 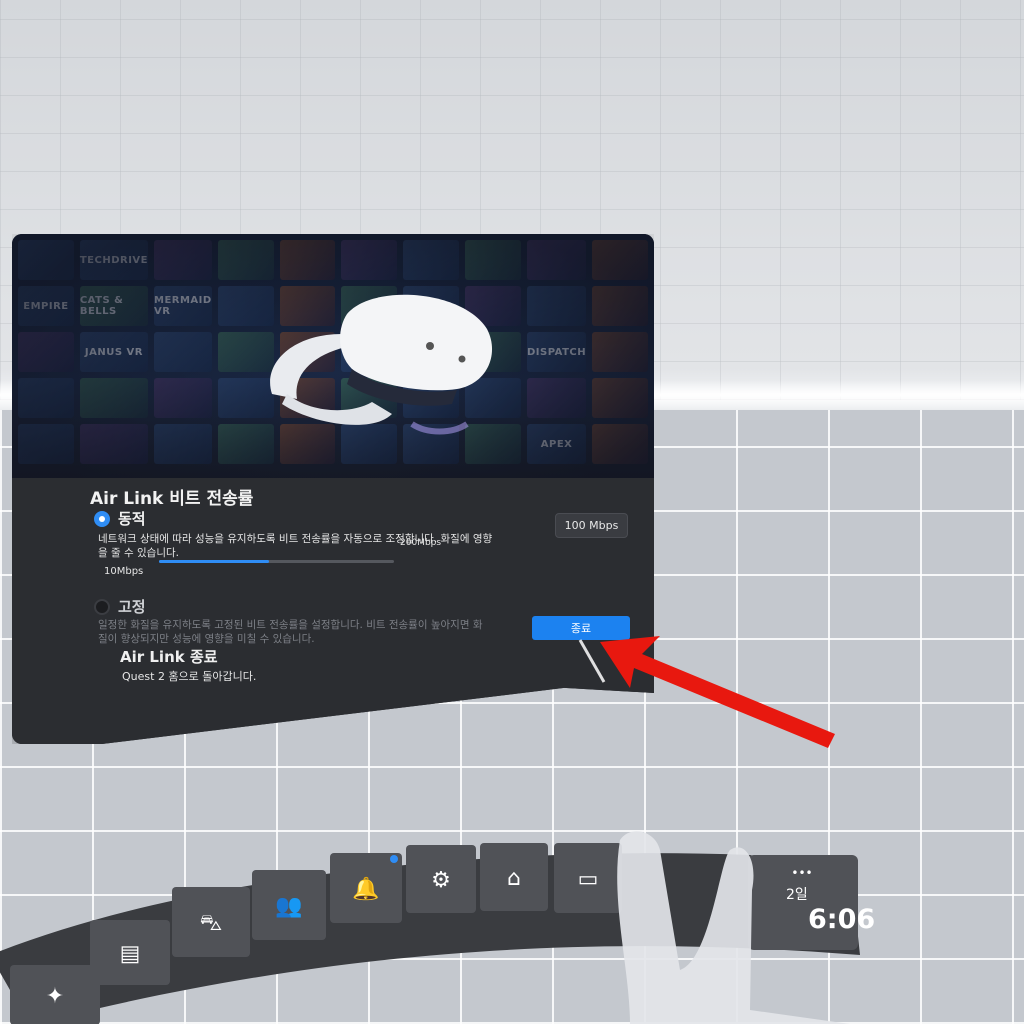 I want to click on notification-badge, so click(x=394, y=859).